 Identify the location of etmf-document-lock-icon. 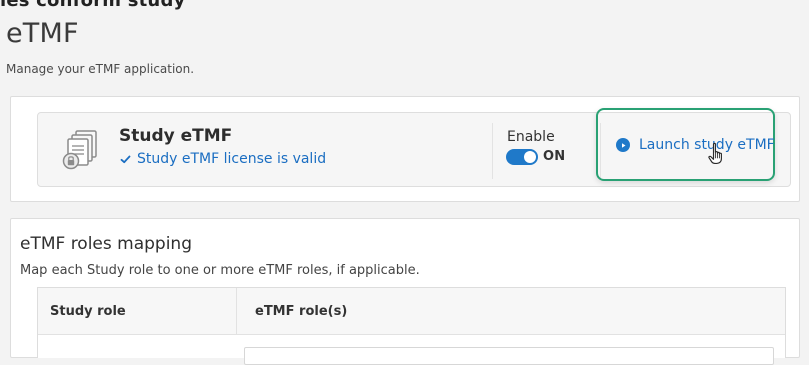
(79, 150).